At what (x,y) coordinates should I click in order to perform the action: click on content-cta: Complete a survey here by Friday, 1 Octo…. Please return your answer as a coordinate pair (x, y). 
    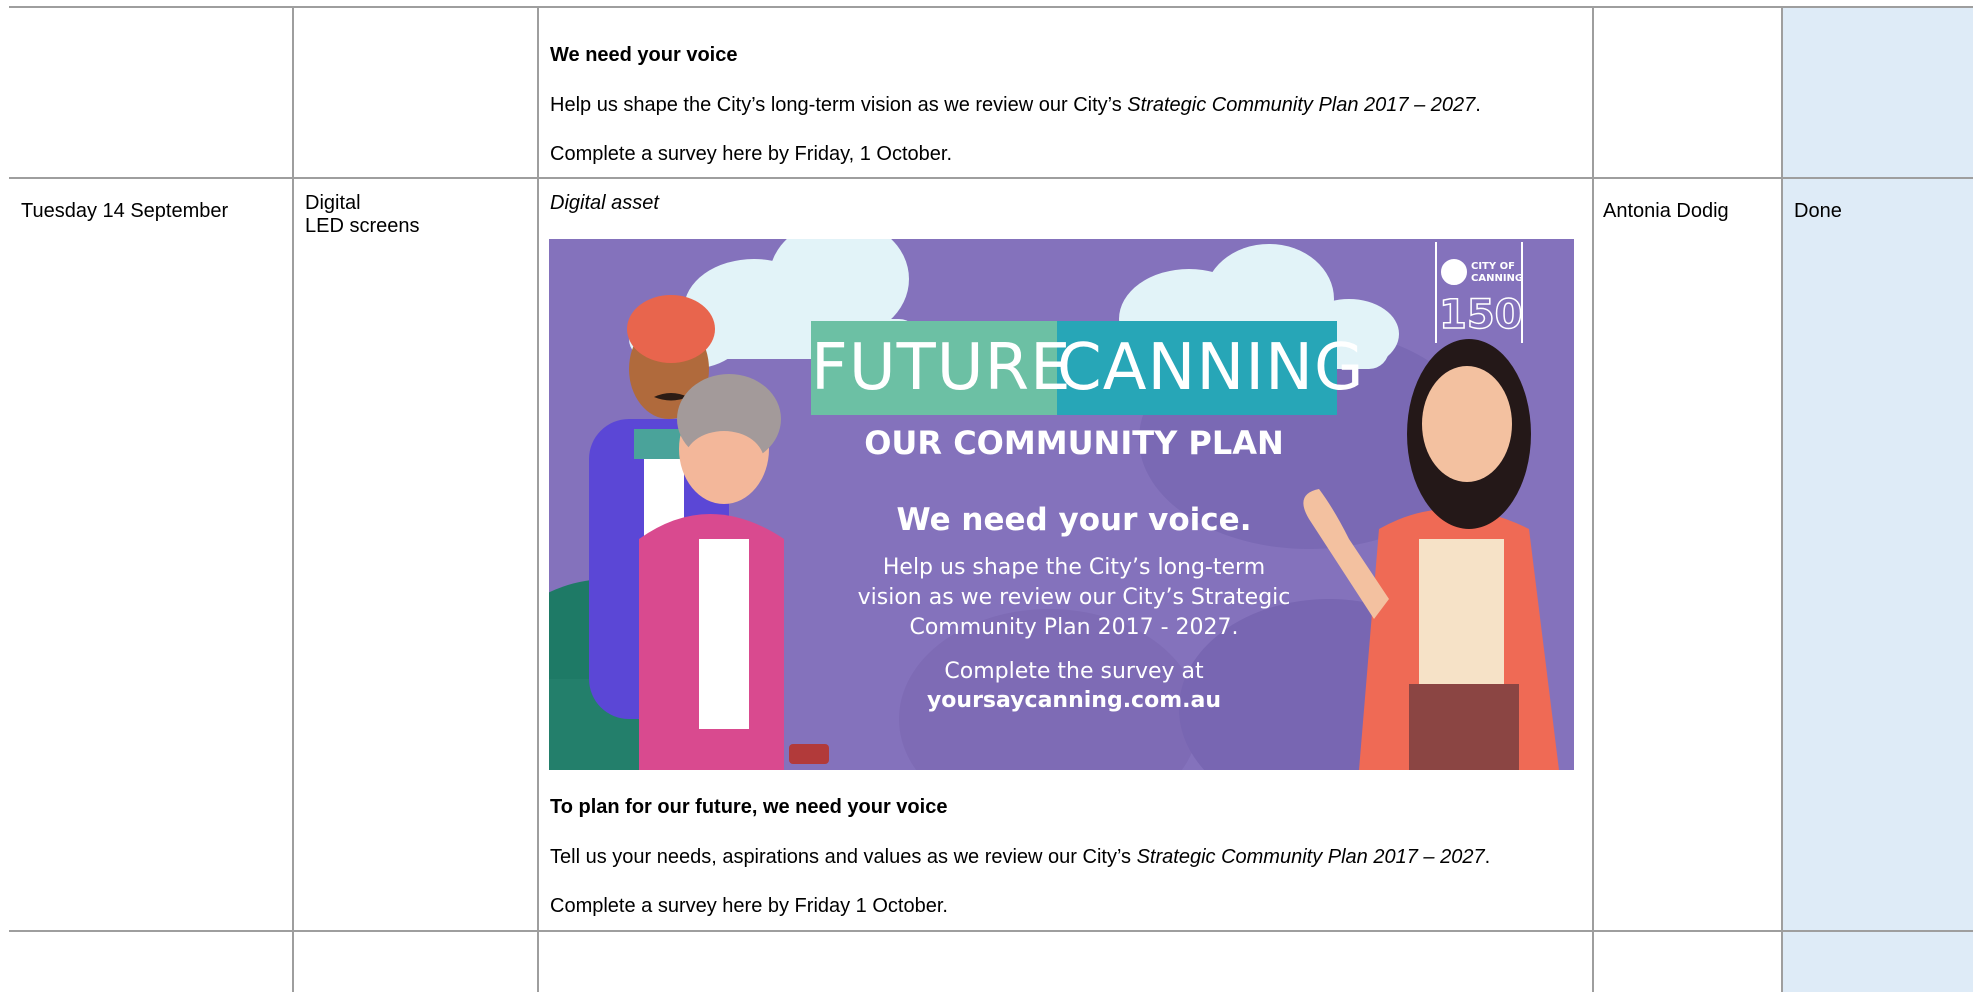
    Looking at the image, I should click on (751, 154).